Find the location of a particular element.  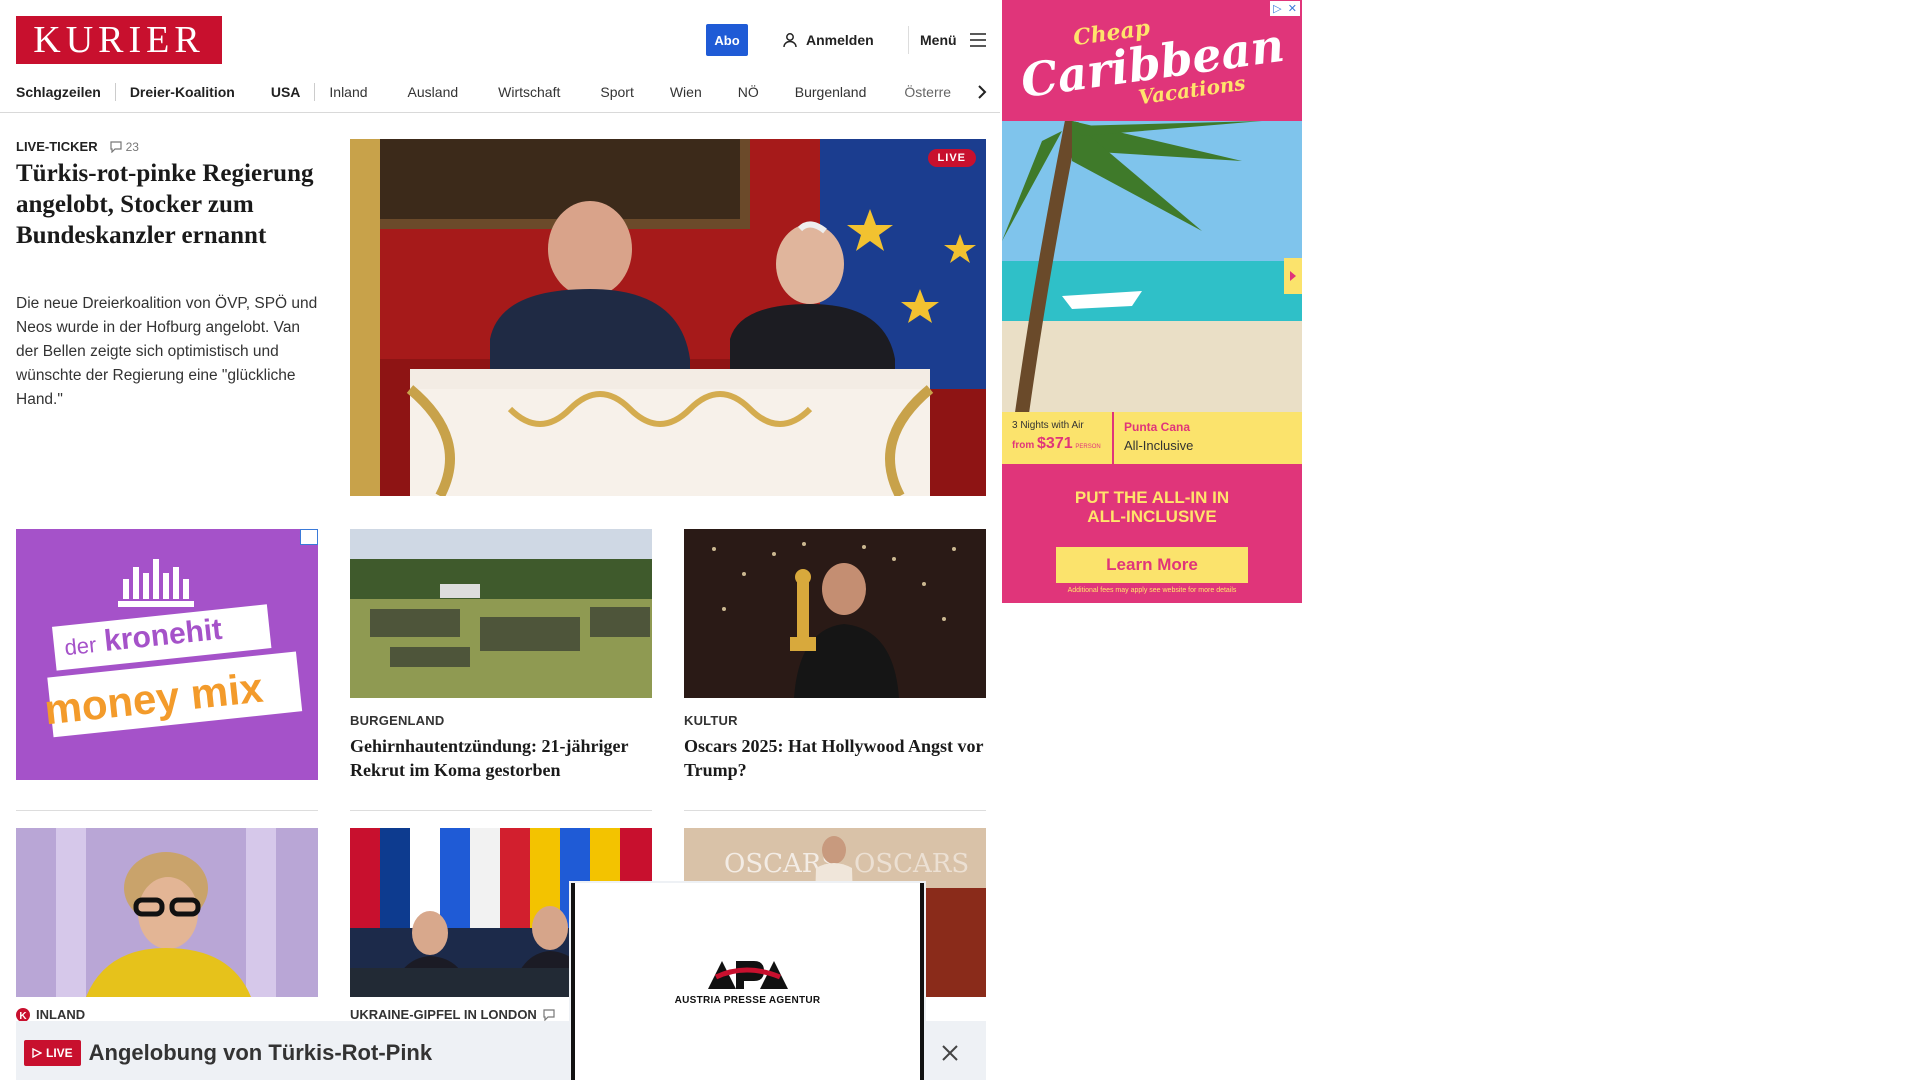

login-label: Anmelden is located at coordinates (840, 40).